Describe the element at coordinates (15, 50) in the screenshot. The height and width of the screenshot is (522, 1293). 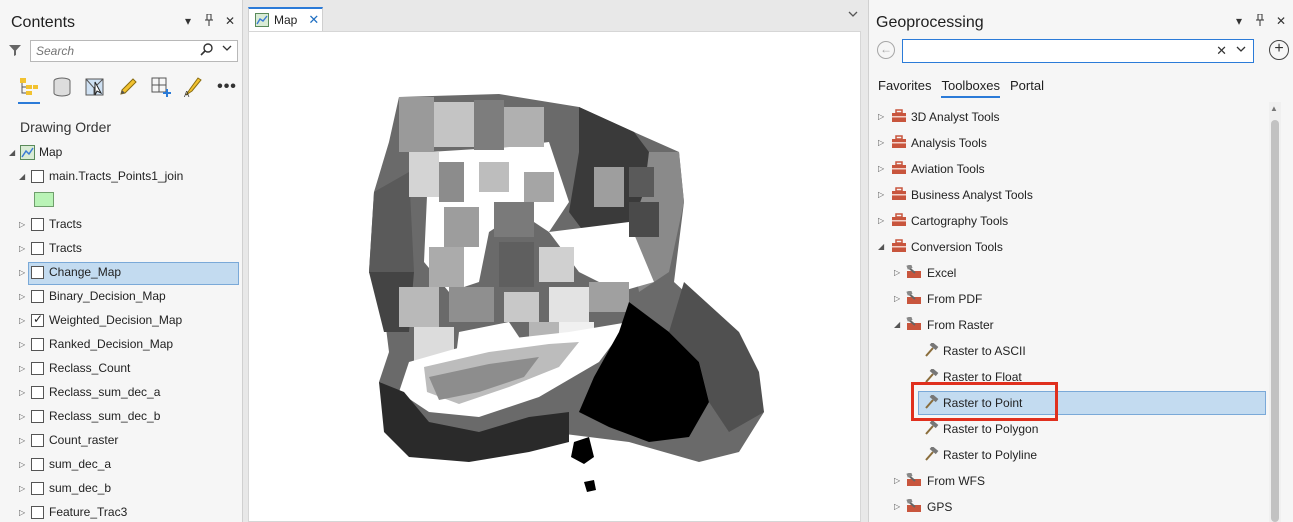
I see `filter-icon` at that location.